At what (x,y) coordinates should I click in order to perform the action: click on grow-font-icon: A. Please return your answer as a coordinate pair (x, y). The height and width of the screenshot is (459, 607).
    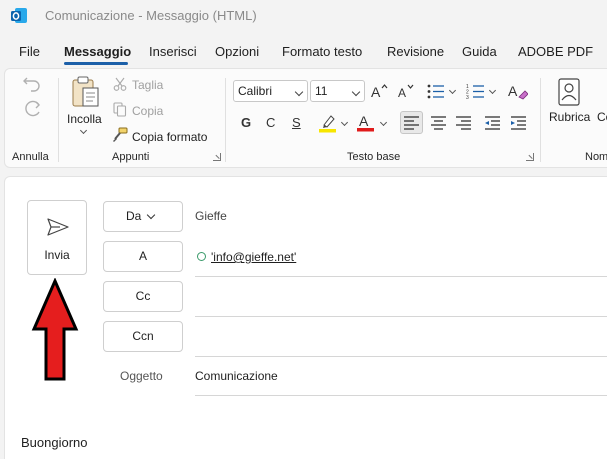
    Looking at the image, I should click on (379, 91).